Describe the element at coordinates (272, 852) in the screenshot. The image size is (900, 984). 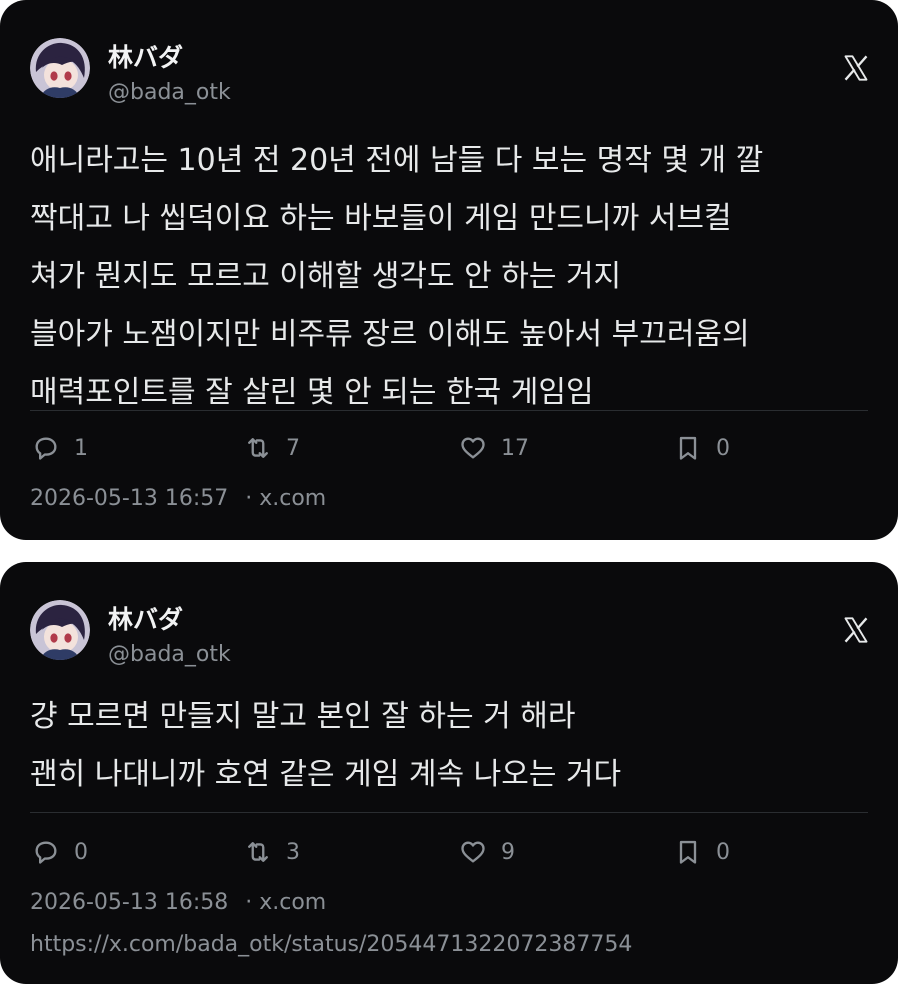
I see `repost-button: 3` at that location.